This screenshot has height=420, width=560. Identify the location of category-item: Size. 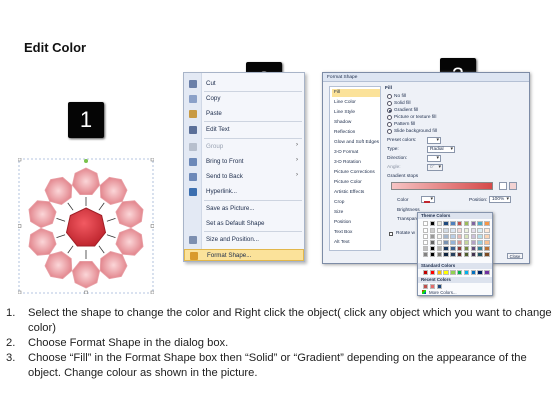
(356, 213).